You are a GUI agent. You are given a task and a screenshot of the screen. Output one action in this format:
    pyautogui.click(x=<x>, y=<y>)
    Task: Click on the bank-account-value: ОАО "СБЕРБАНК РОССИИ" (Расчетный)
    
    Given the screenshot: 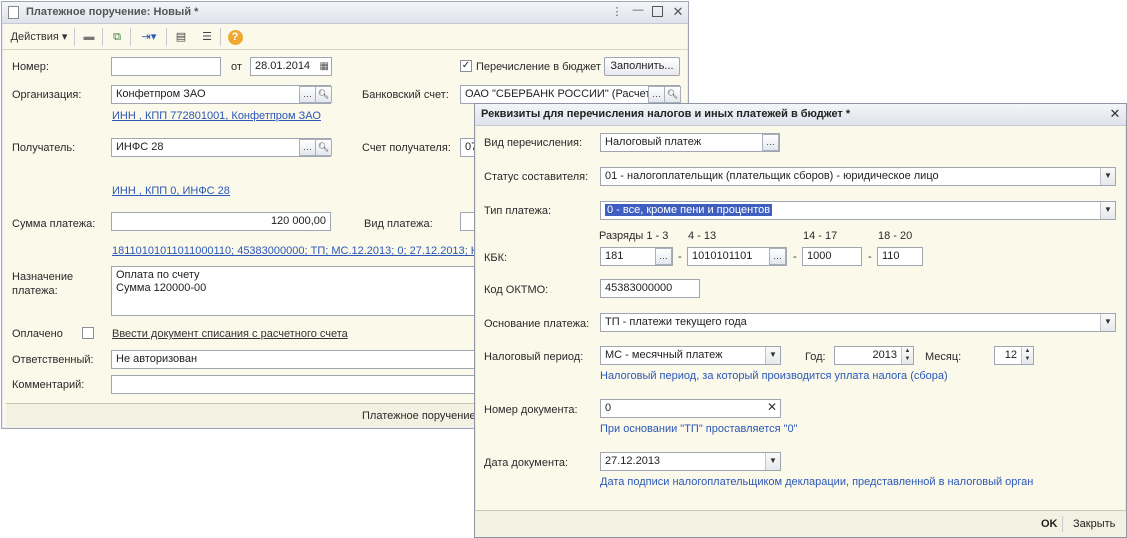 What is the action you would take?
    pyautogui.click(x=570, y=94)
    